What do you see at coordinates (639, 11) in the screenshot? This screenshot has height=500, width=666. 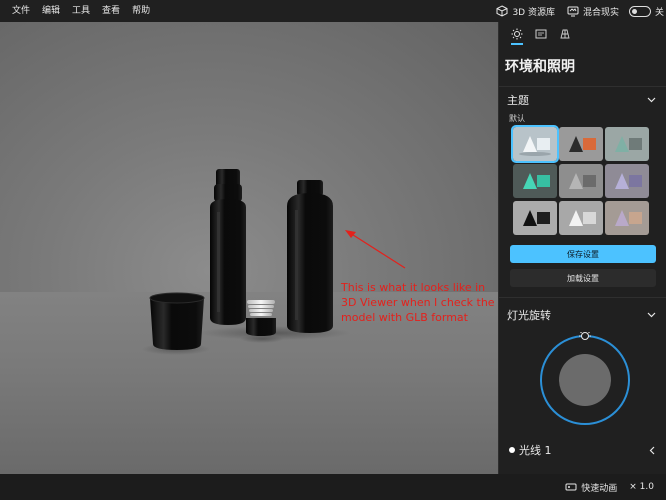 I see `mixed-reality-toggle` at bounding box center [639, 11].